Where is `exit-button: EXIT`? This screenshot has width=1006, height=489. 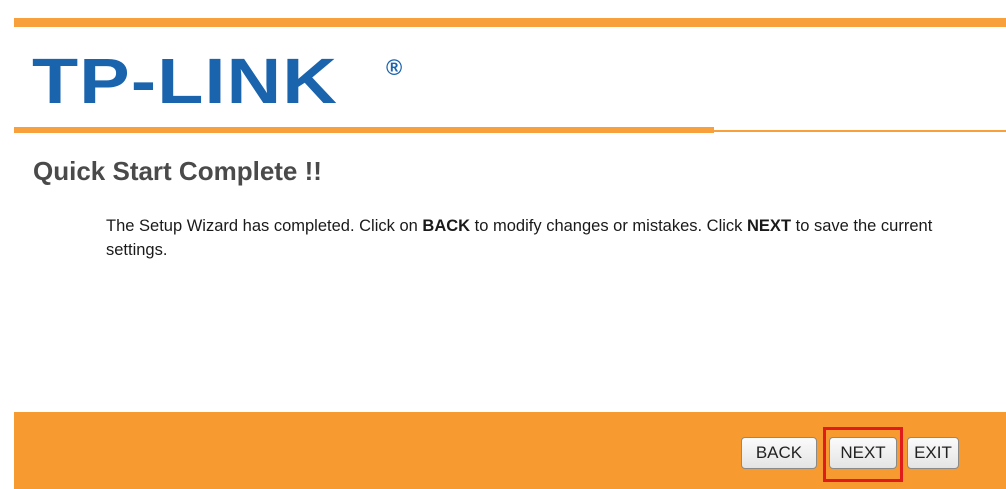
exit-button: EXIT is located at coordinates (933, 453).